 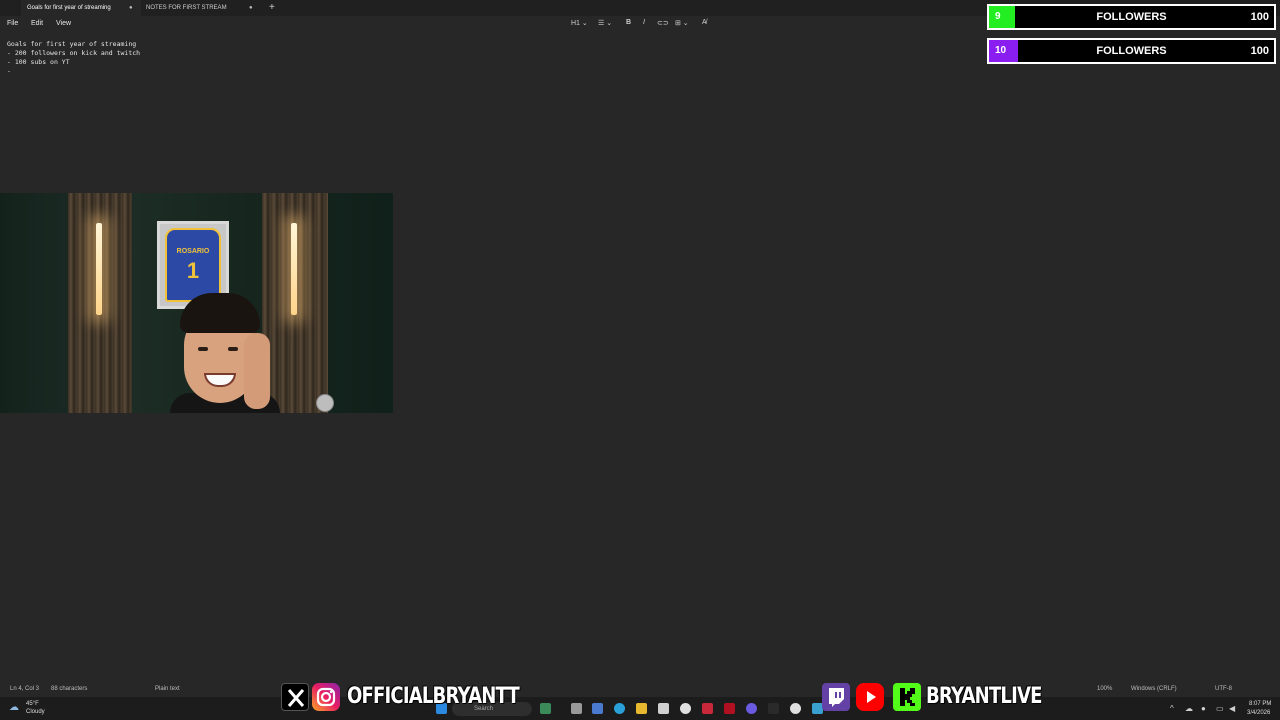 I want to click on discord-icon, so click(x=751, y=708).